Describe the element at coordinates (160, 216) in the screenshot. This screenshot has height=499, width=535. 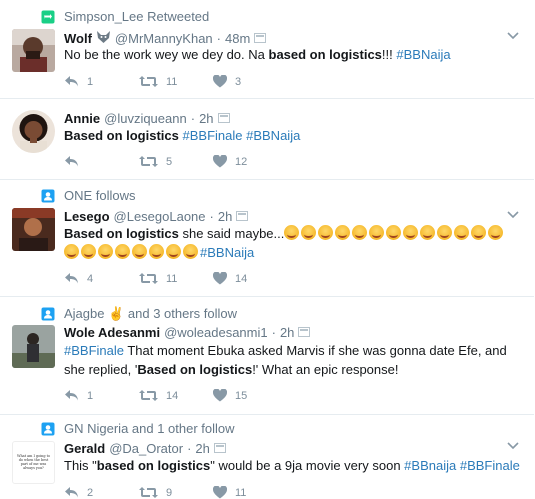
I see `user-handle: @LesegoLaone` at that location.